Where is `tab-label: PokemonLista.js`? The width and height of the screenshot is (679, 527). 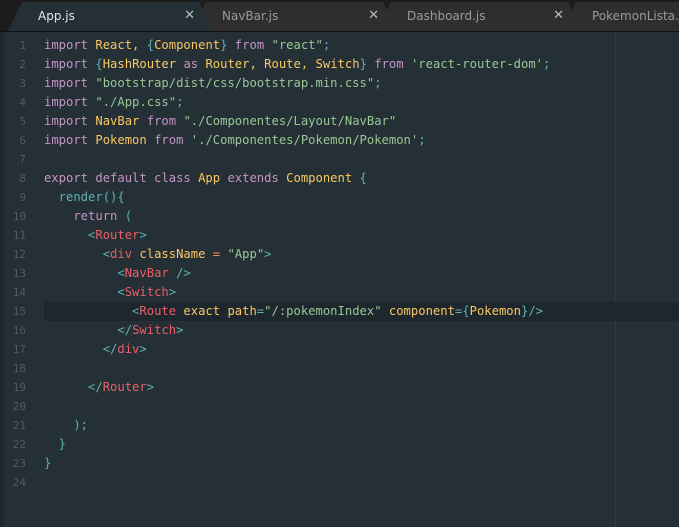
tab-label: PokemonLista.js is located at coordinates (635, 16).